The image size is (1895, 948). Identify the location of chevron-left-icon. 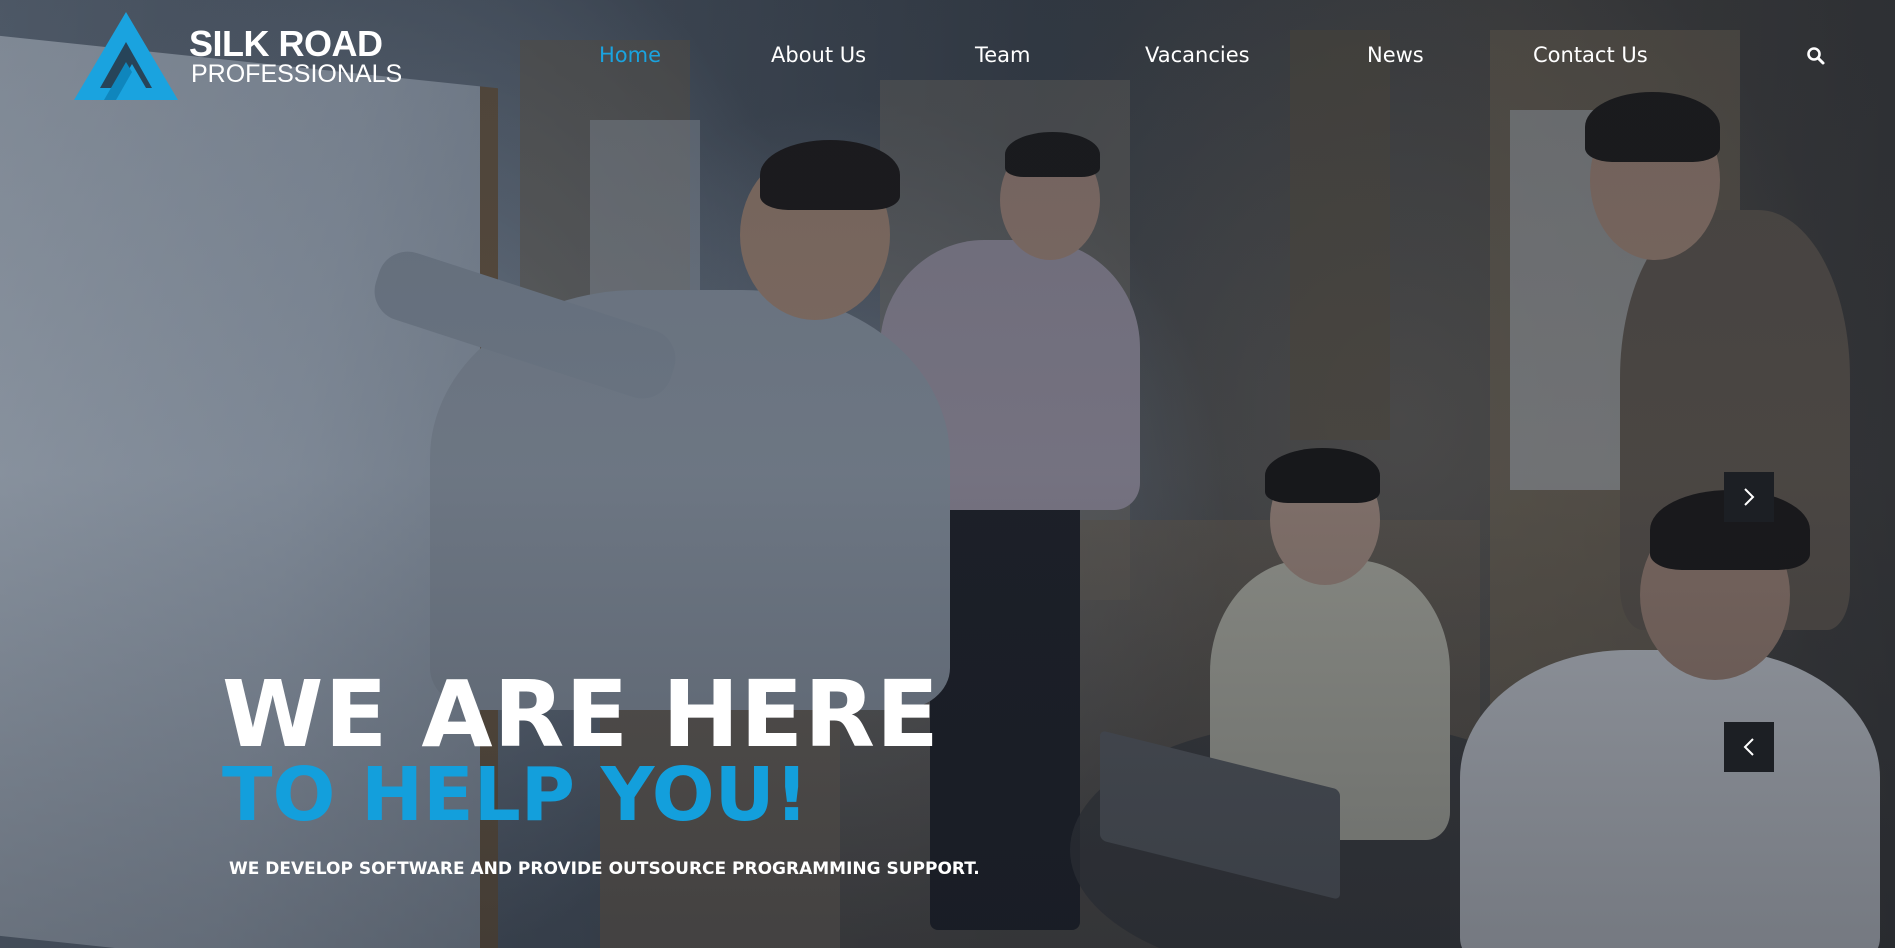
(1748, 747).